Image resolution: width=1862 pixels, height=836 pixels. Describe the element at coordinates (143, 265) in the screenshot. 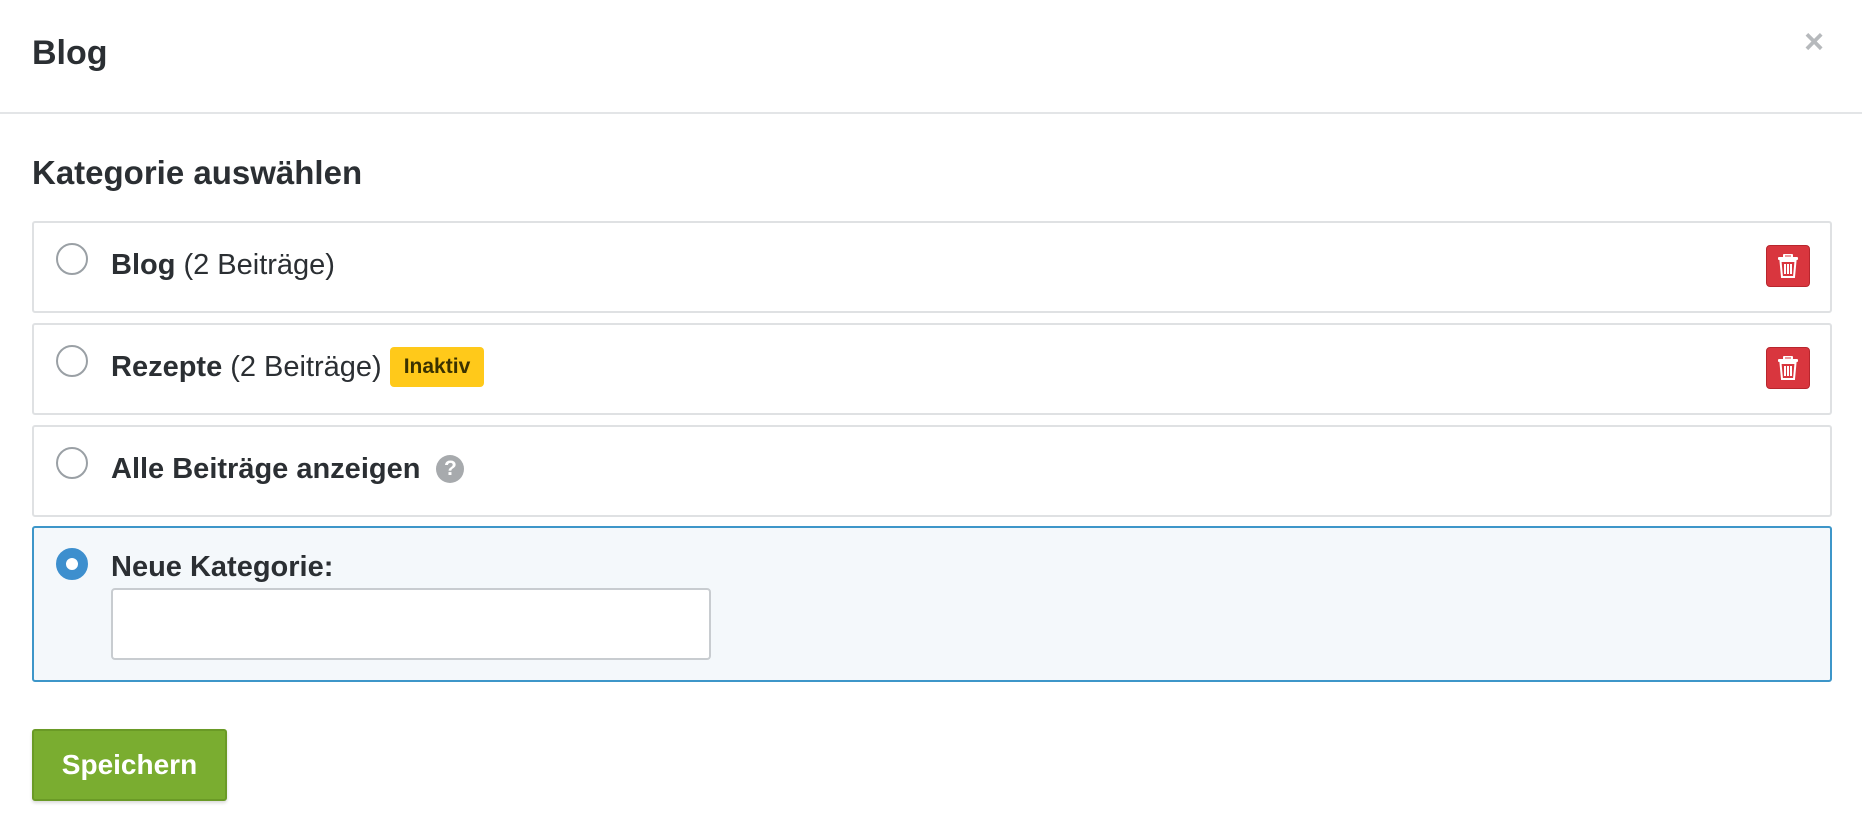

I see `option-name: Blog` at that location.